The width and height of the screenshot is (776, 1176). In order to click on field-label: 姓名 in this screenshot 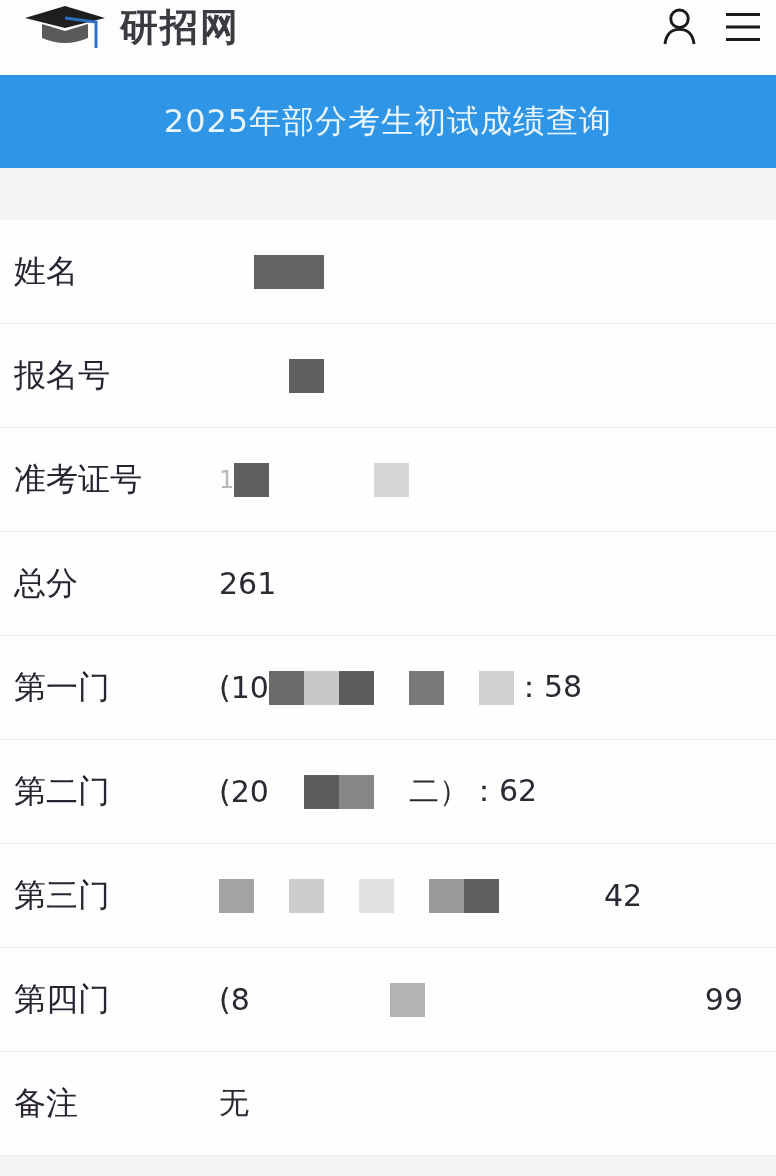, I will do `click(46, 271)`.